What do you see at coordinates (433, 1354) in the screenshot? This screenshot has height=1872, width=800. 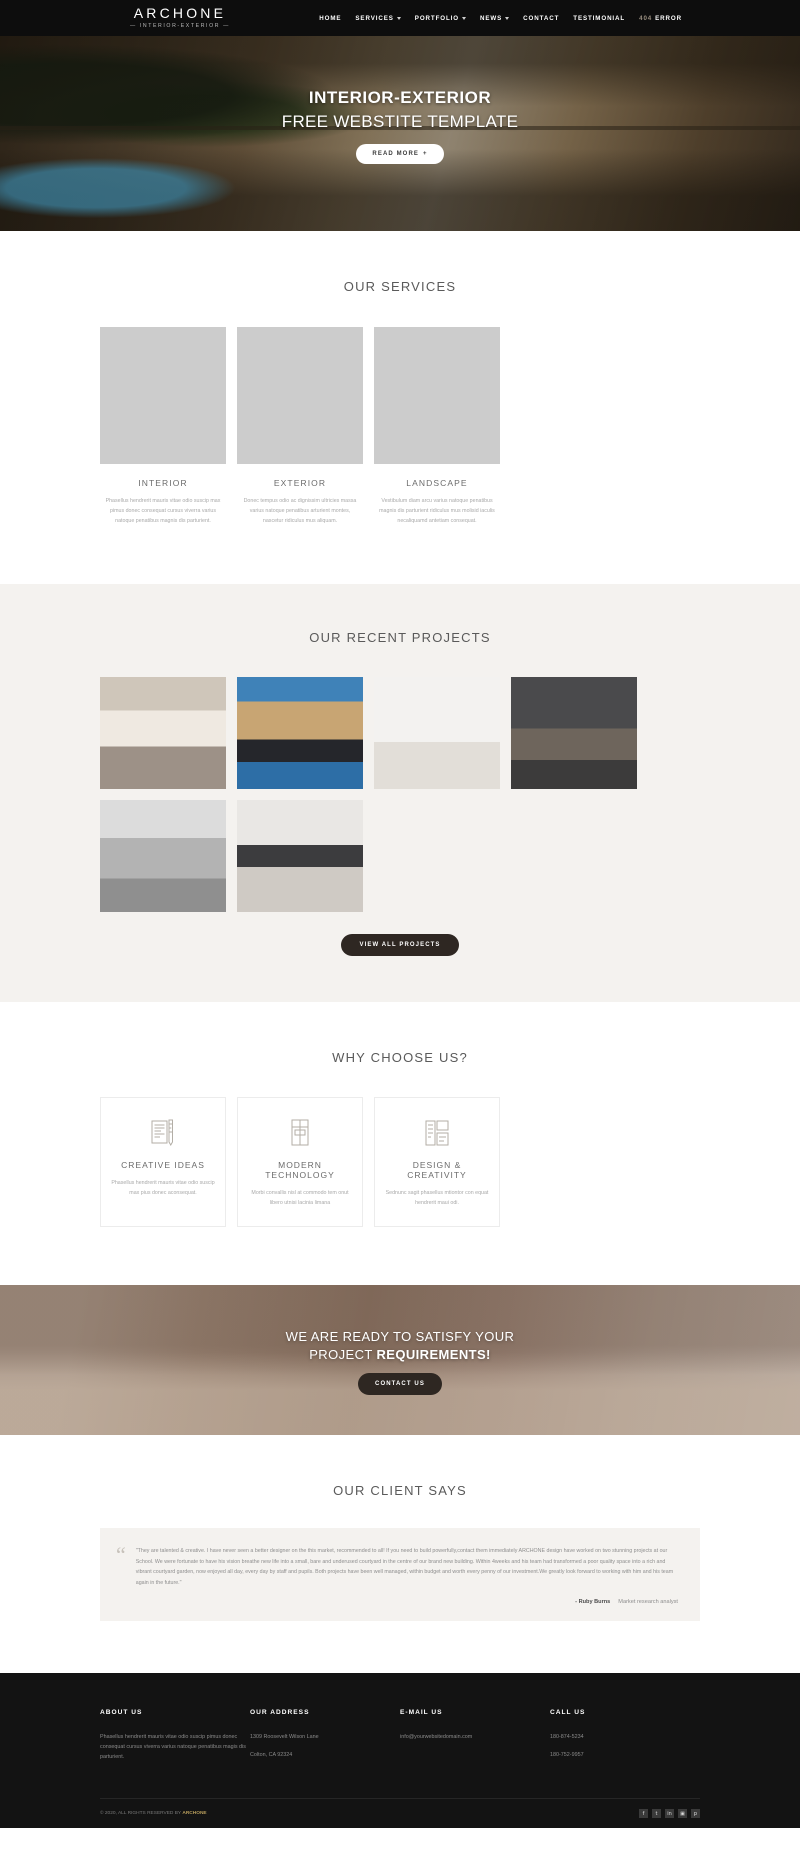 I see `cta-line-2-bold: REQUIREMENTS!` at bounding box center [433, 1354].